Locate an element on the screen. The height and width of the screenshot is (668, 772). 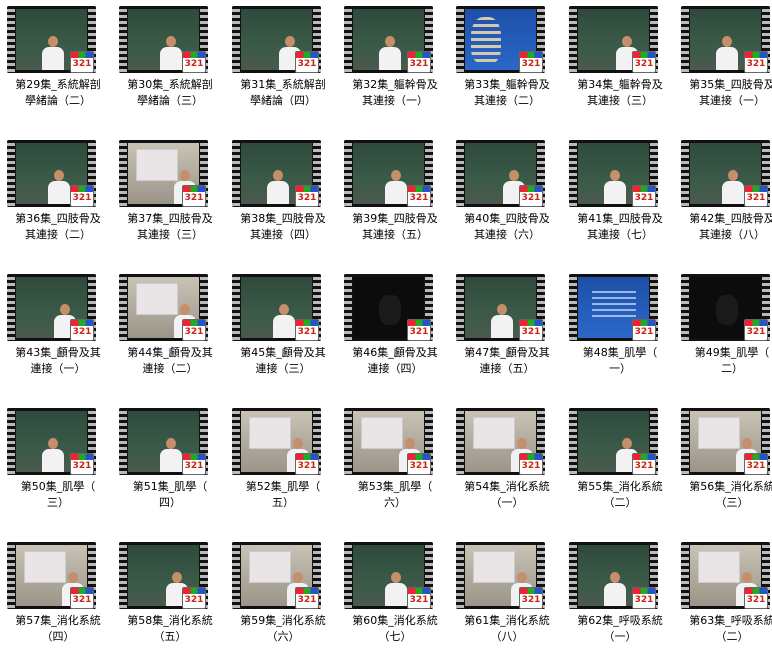
video-file-item: 321 第50集_肌學（ 三） is located at coordinates (58, 469).